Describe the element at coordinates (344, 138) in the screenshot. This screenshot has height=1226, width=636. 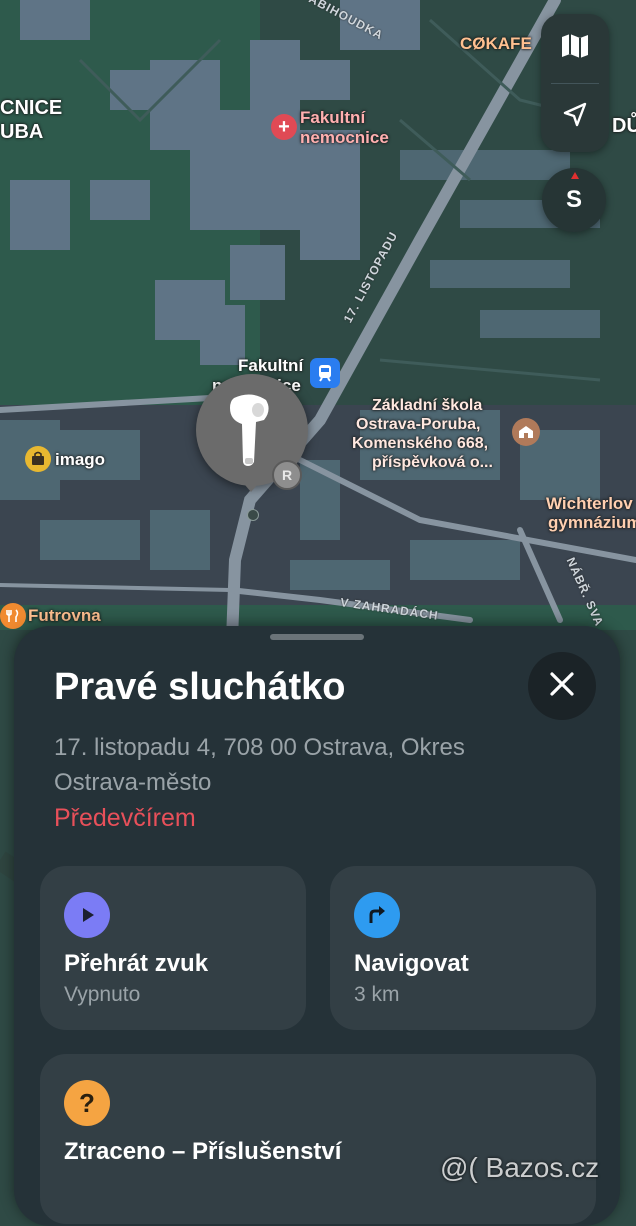
I see `map-label-fakultni-nemocnice-2: nemocnice` at that location.